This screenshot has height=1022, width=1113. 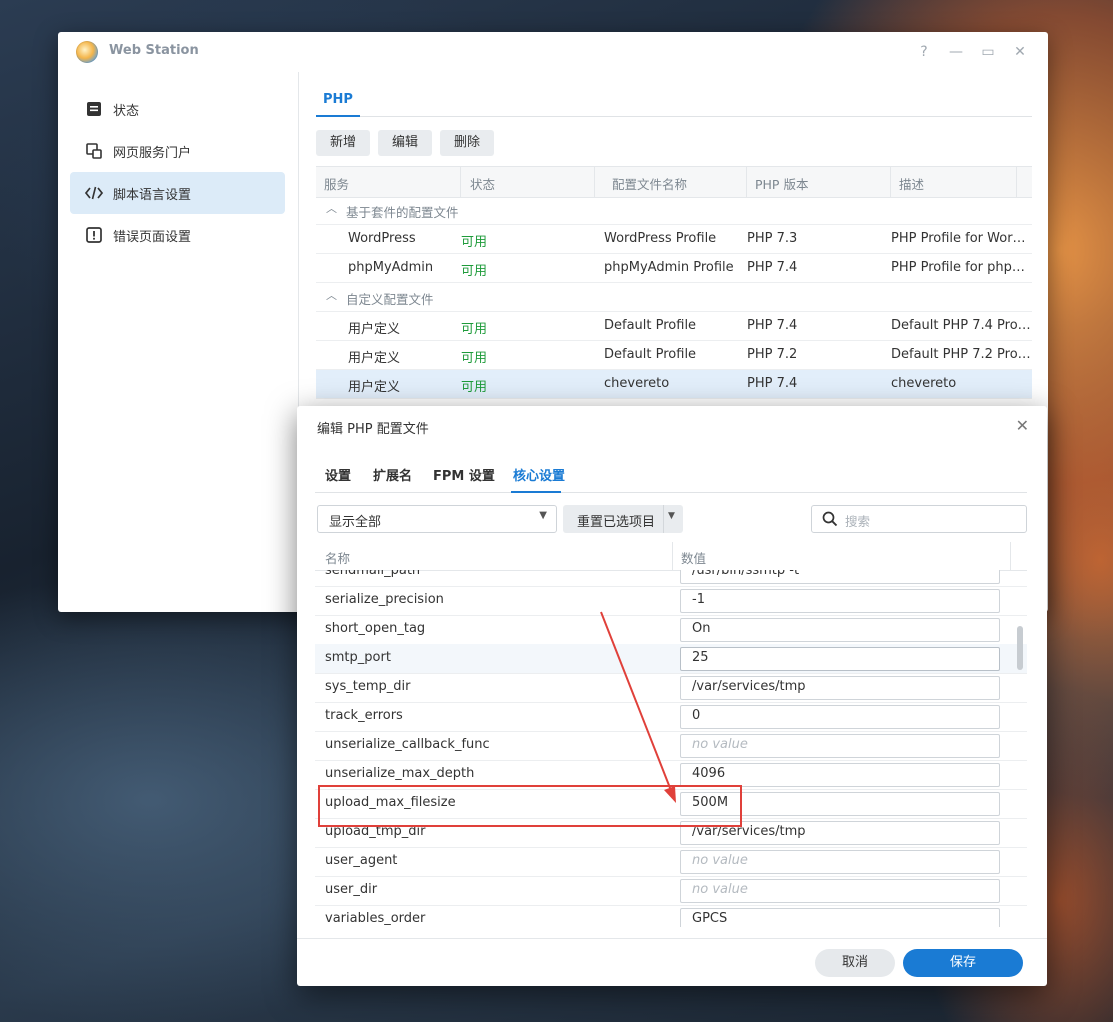 What do you see at coordinates (177, 193) in the screenshot?
I see `sidebar-item-script-language: 脚本语言设置` at bounding box center [177, 193].